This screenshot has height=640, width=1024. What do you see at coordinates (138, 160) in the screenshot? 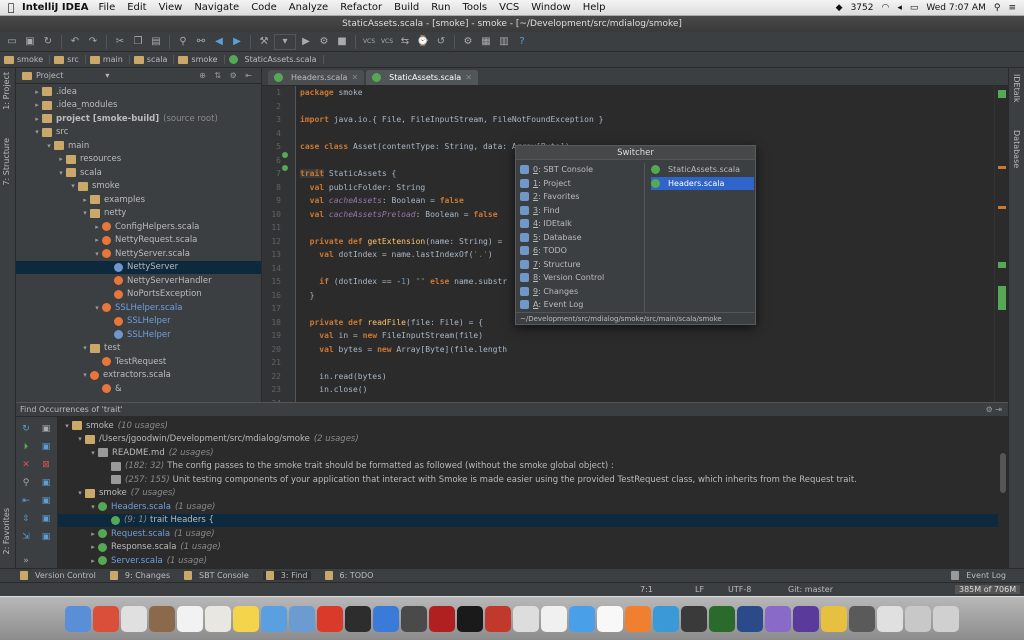
I see `tree-item: ▸ resources` at bounding box center [138, 160].